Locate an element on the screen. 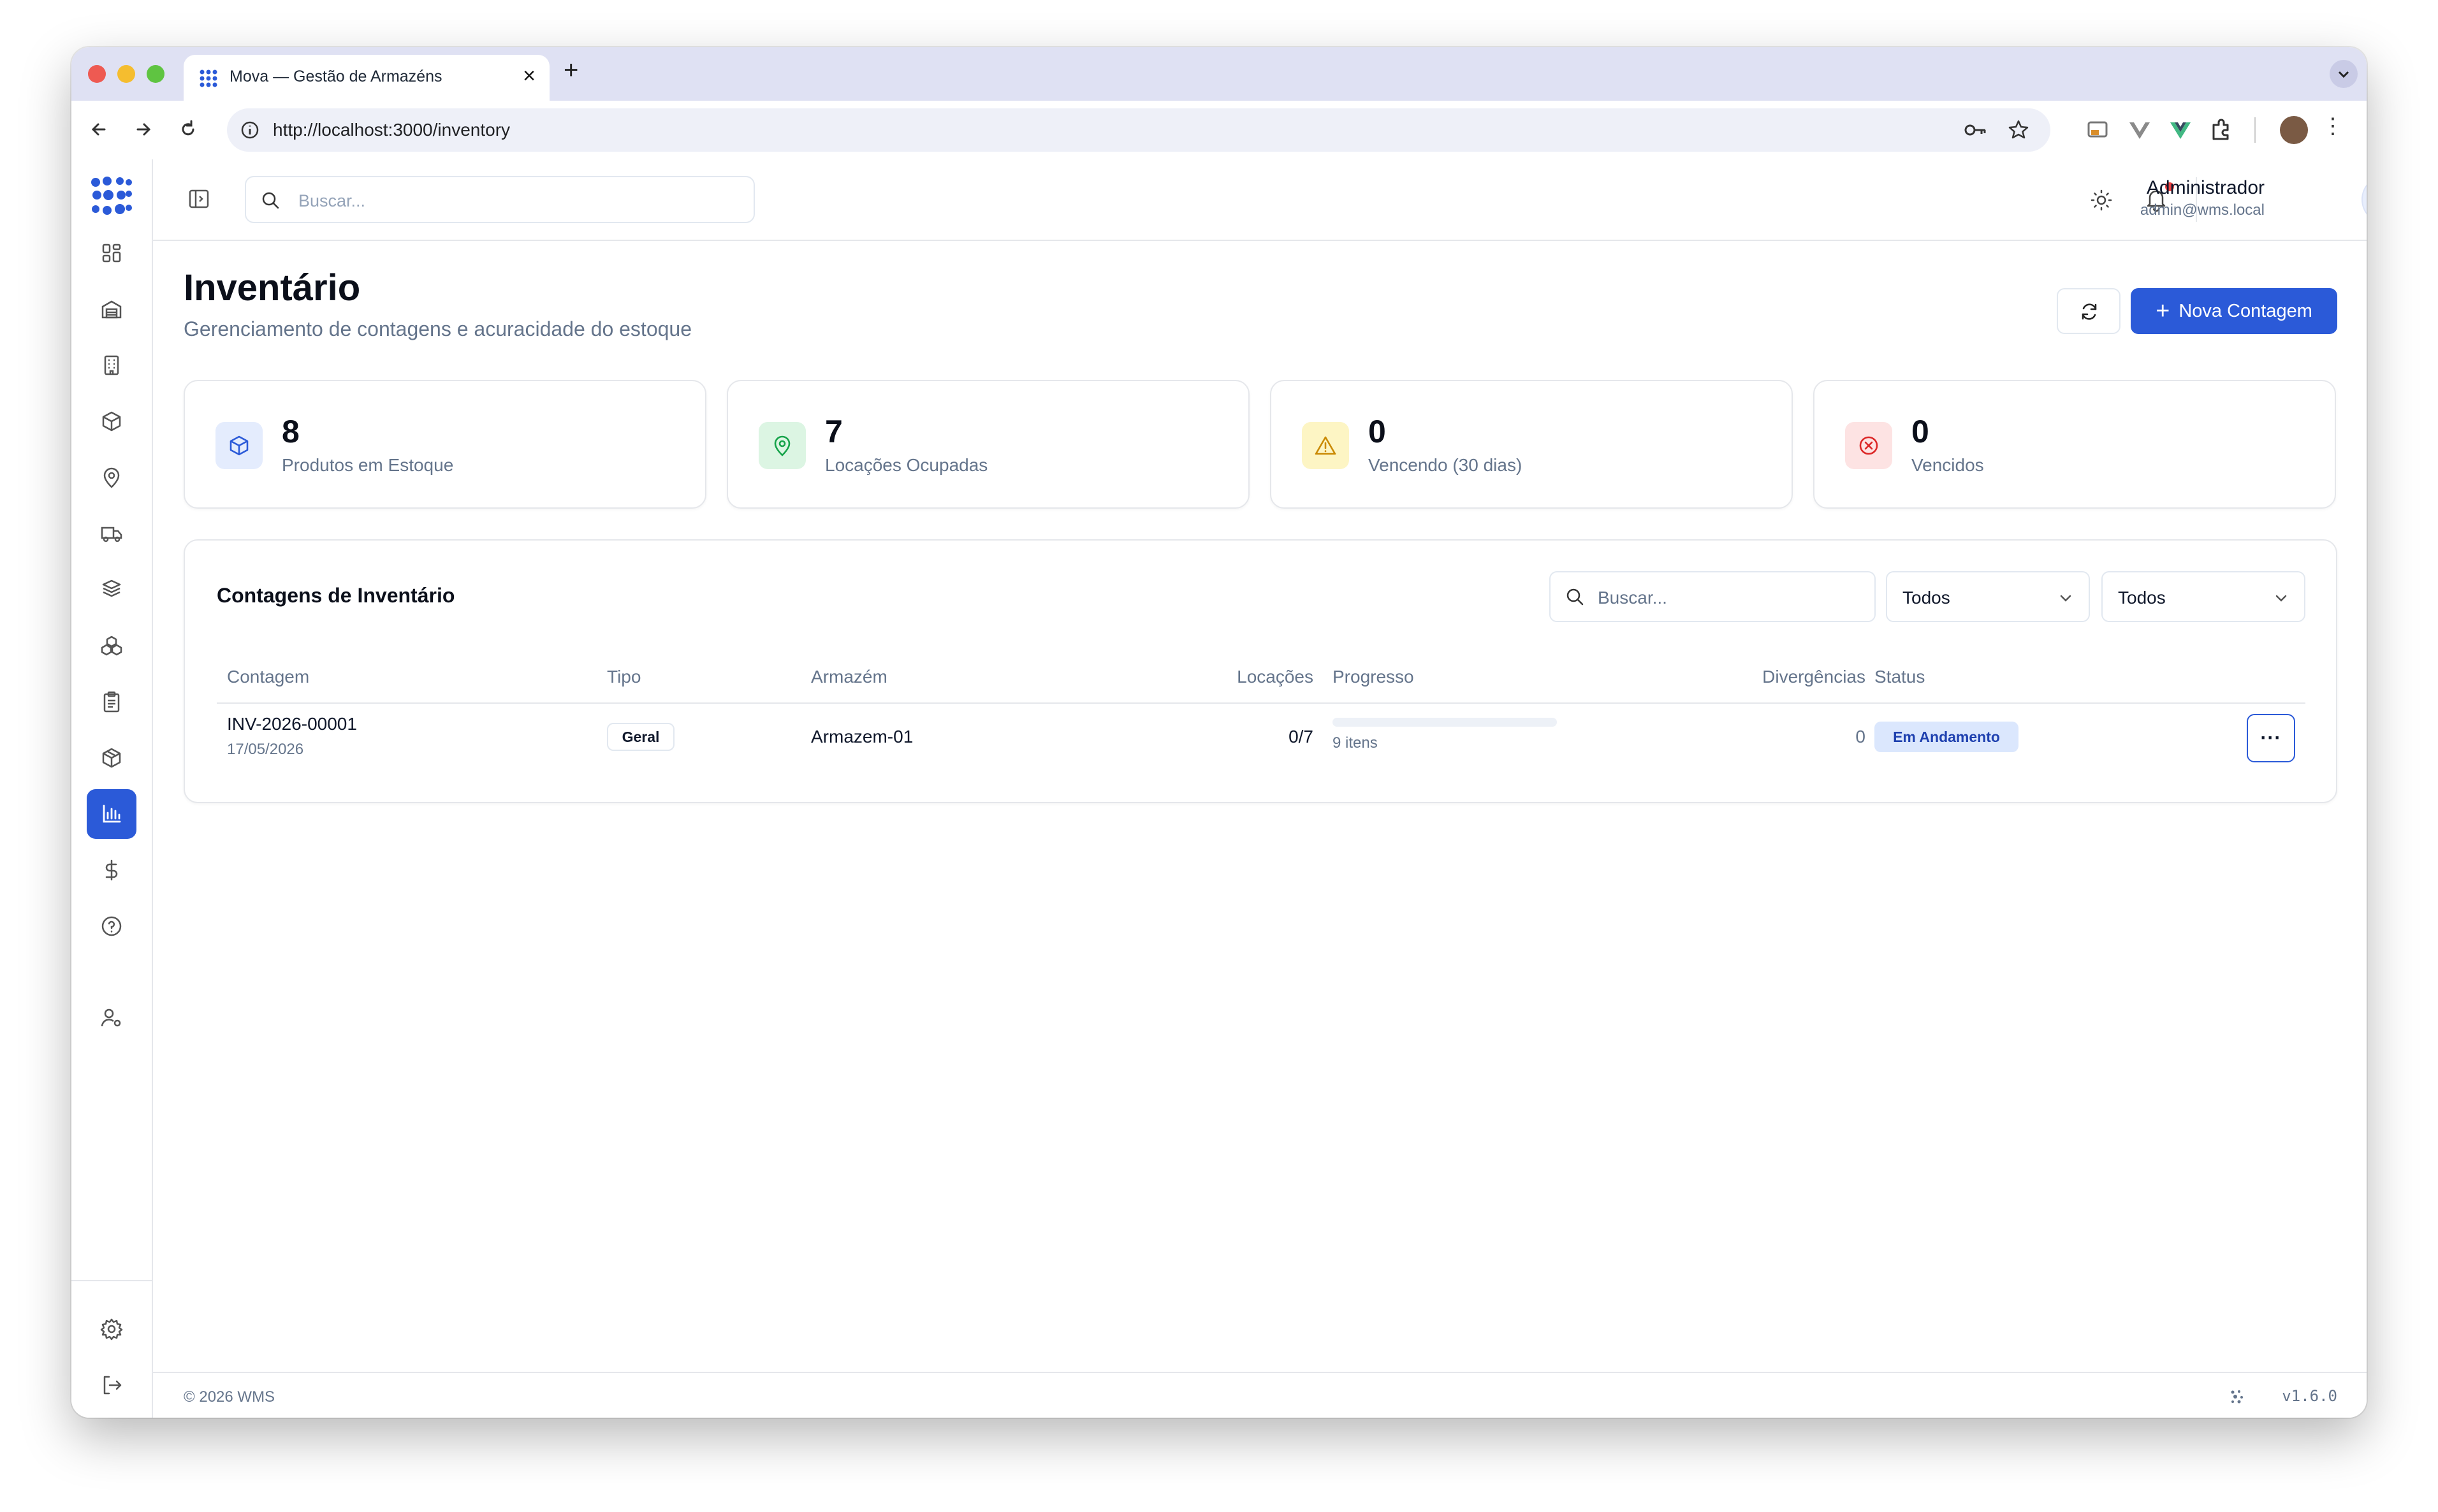  stat-card-products: 8 Produtos em Estoque is located at coordinates (445, 445).